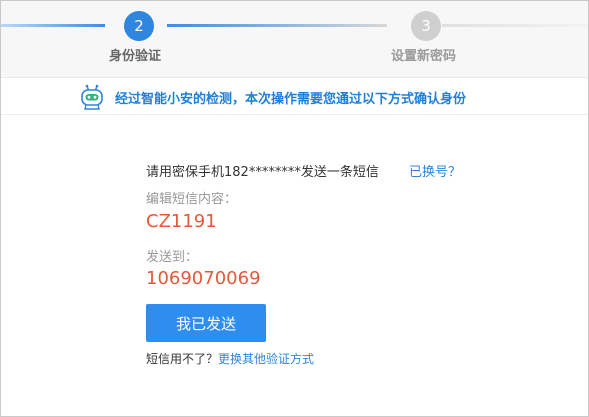 This screenshot has width=589, height=417. I want to click on step-2-circle: 2, so click(139, 26).